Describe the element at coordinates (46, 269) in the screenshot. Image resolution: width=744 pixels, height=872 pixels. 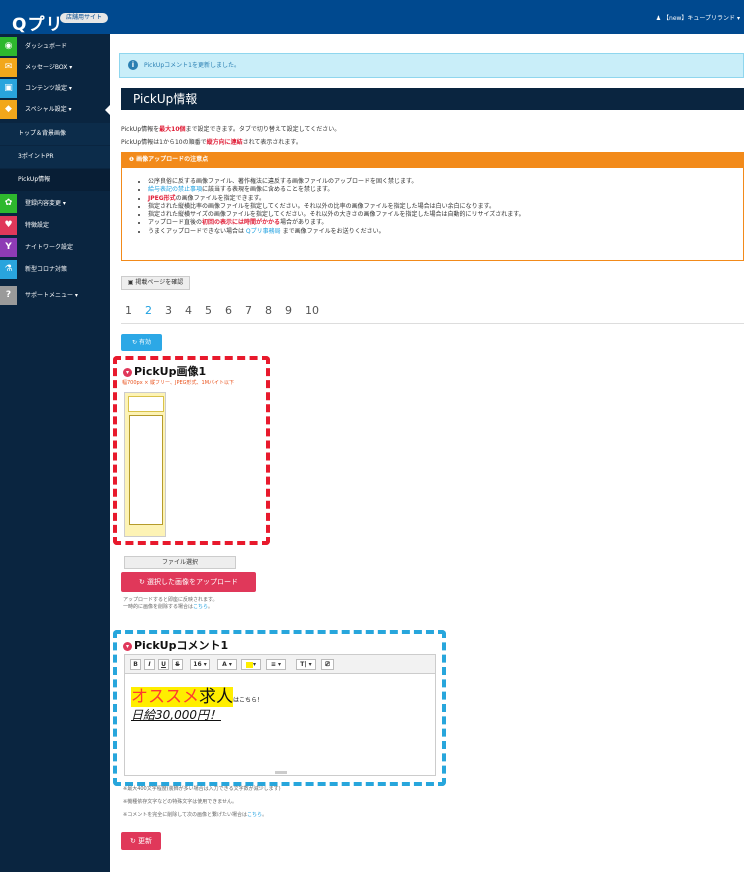
I see `sidebar-item-label: 新型コロナ対策` at that location.